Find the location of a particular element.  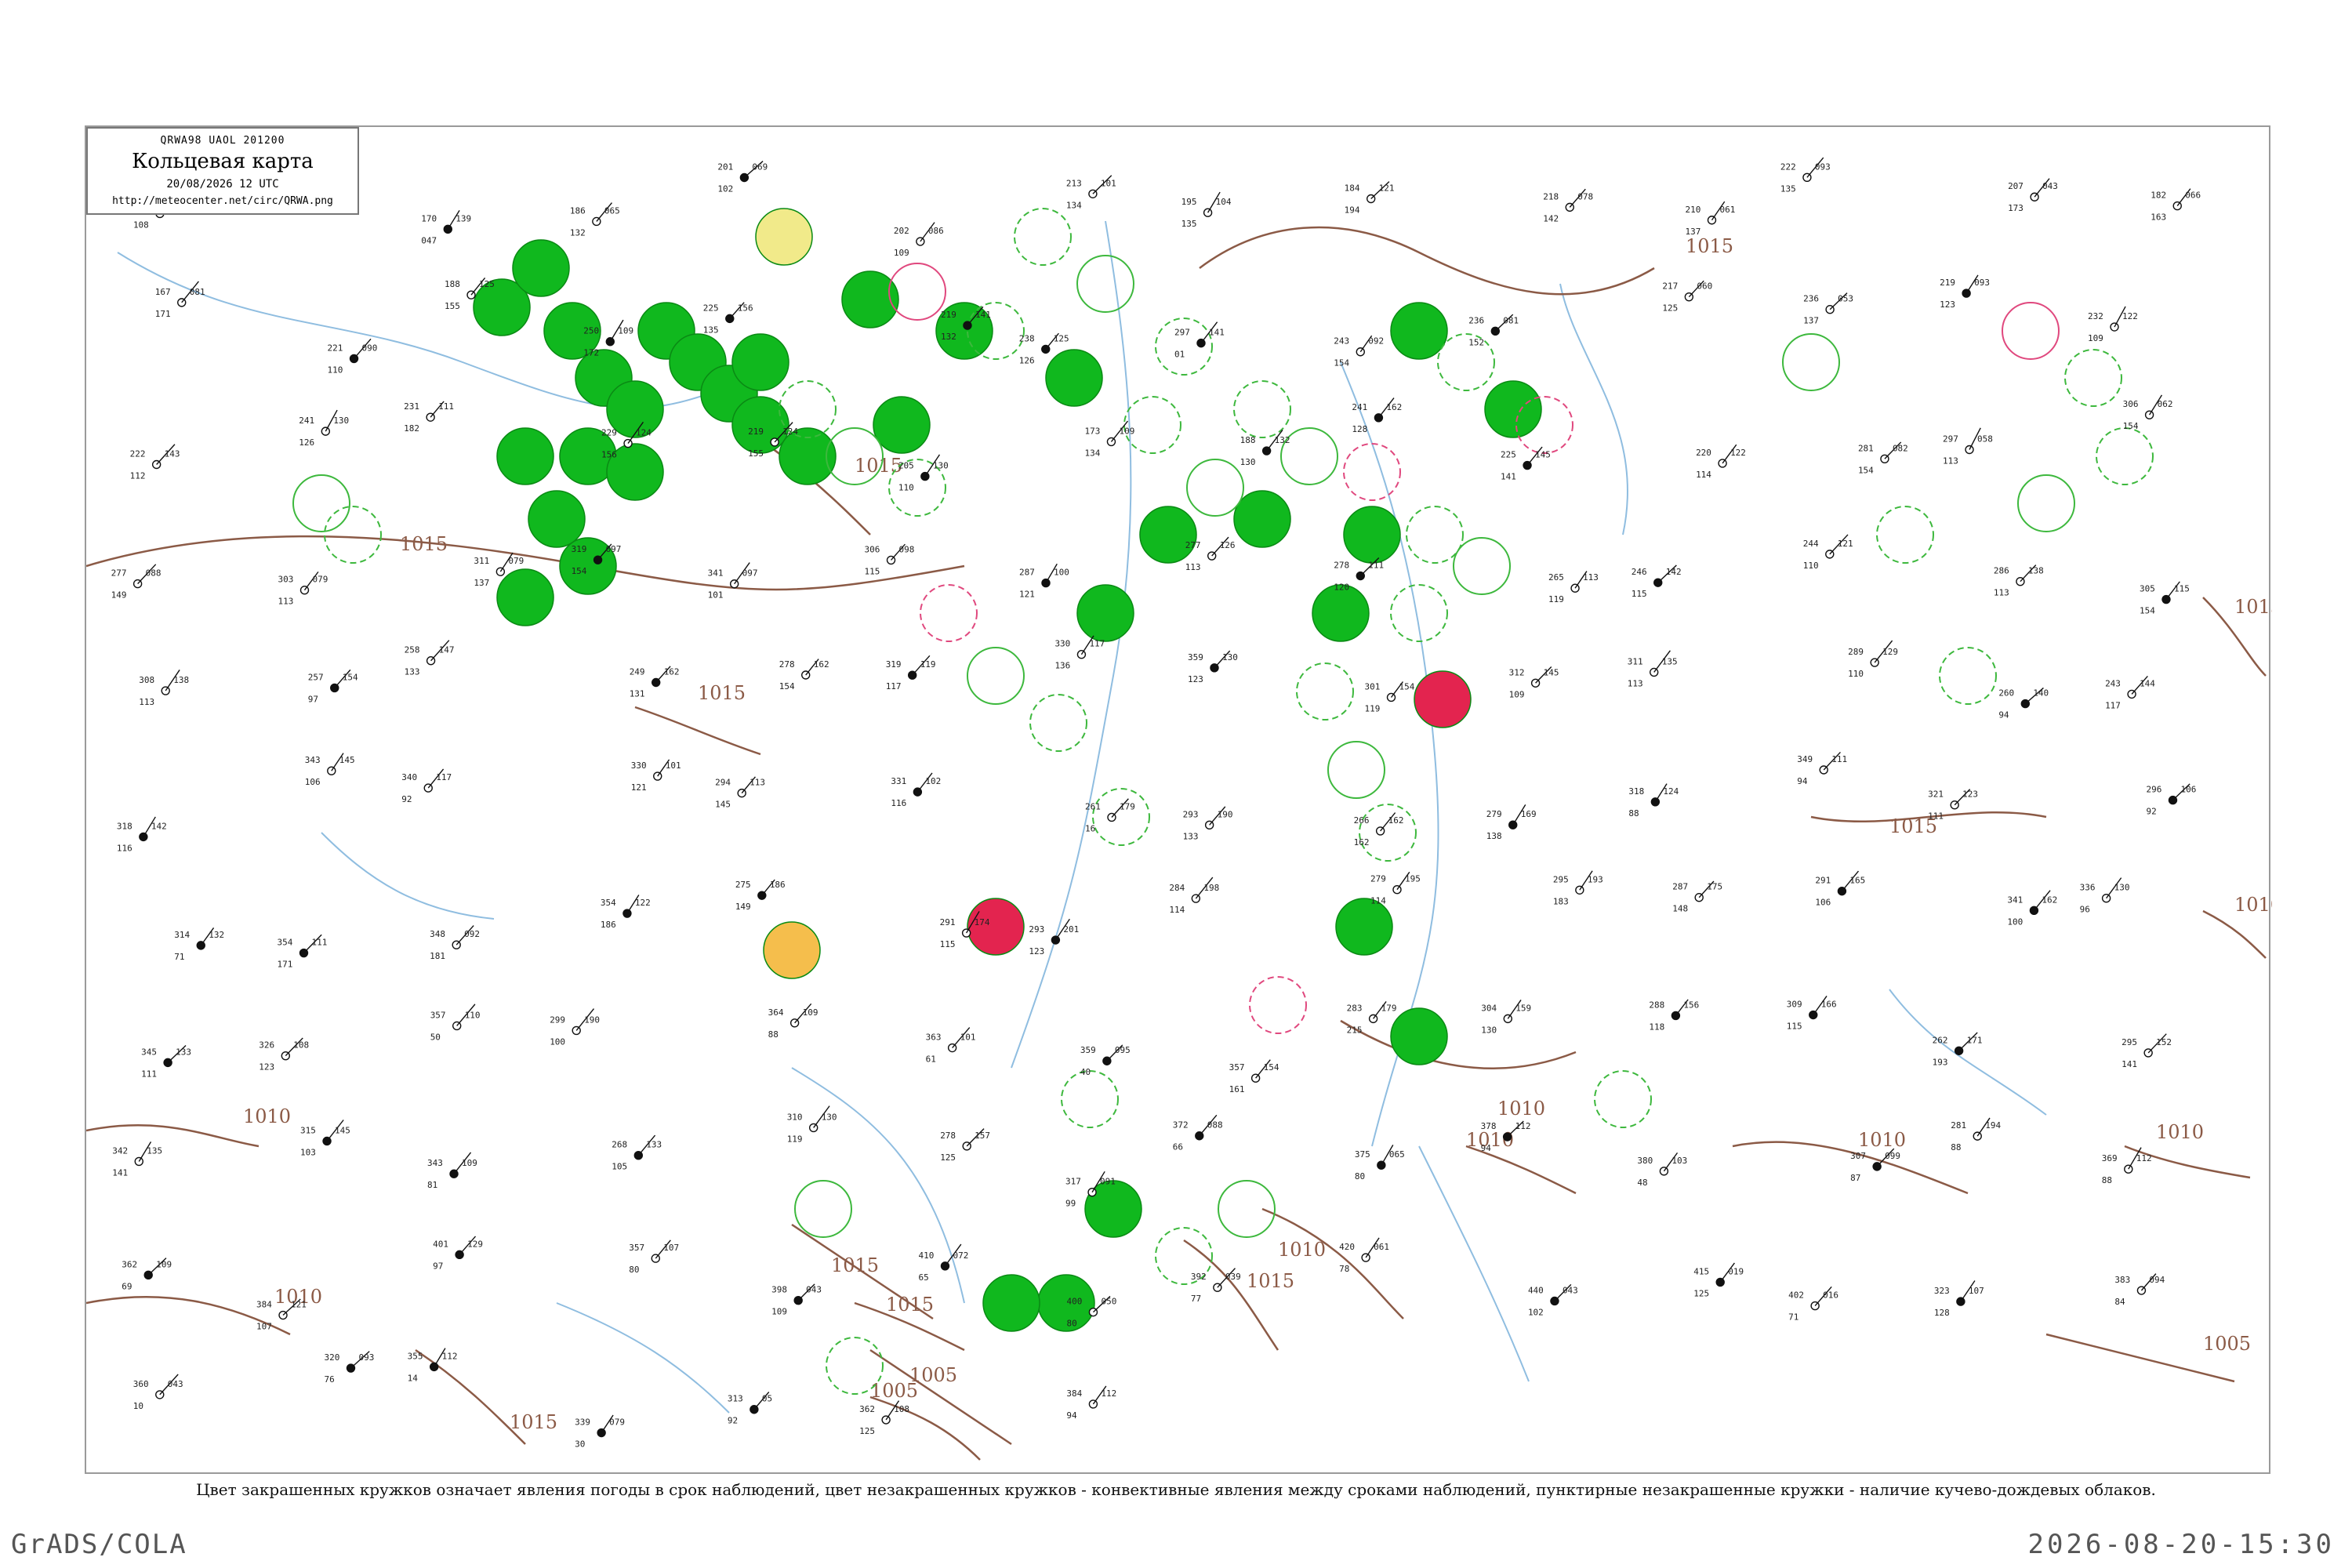

station-pressure: 293 is located at coordinates (1036, 930).